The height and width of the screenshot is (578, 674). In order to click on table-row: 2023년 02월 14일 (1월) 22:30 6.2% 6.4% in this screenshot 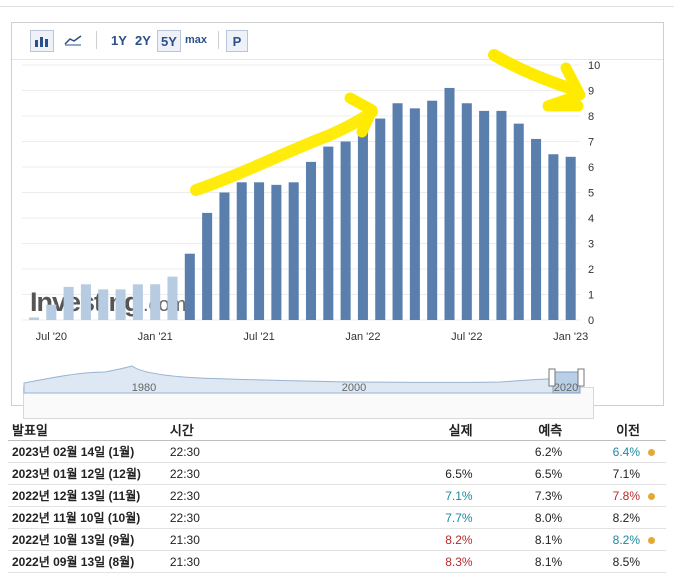, I will do `click(337, 451)`.